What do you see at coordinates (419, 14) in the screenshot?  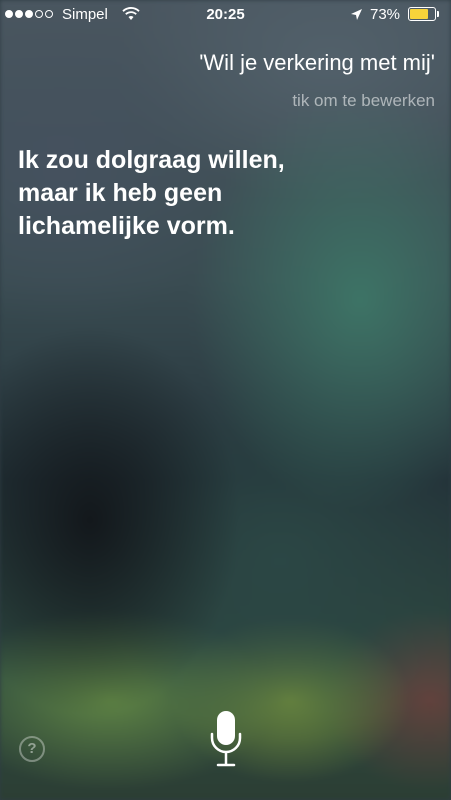 I see `battery-fill` at bounding box center [419, 14].